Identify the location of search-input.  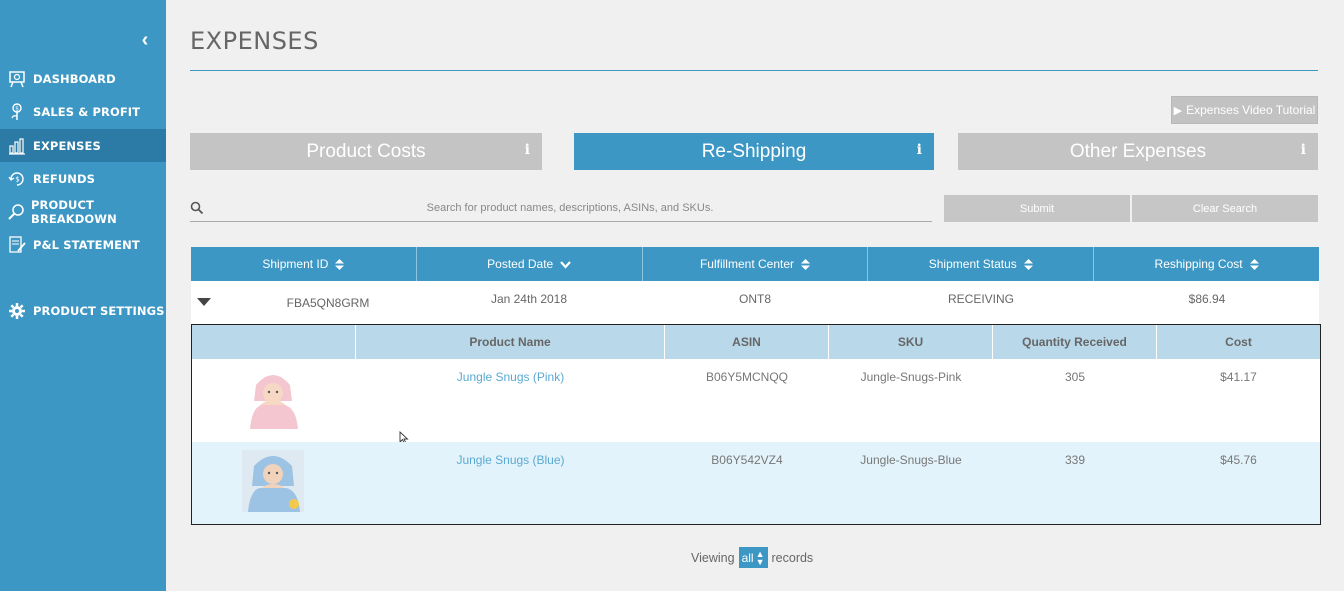
(570, 208).